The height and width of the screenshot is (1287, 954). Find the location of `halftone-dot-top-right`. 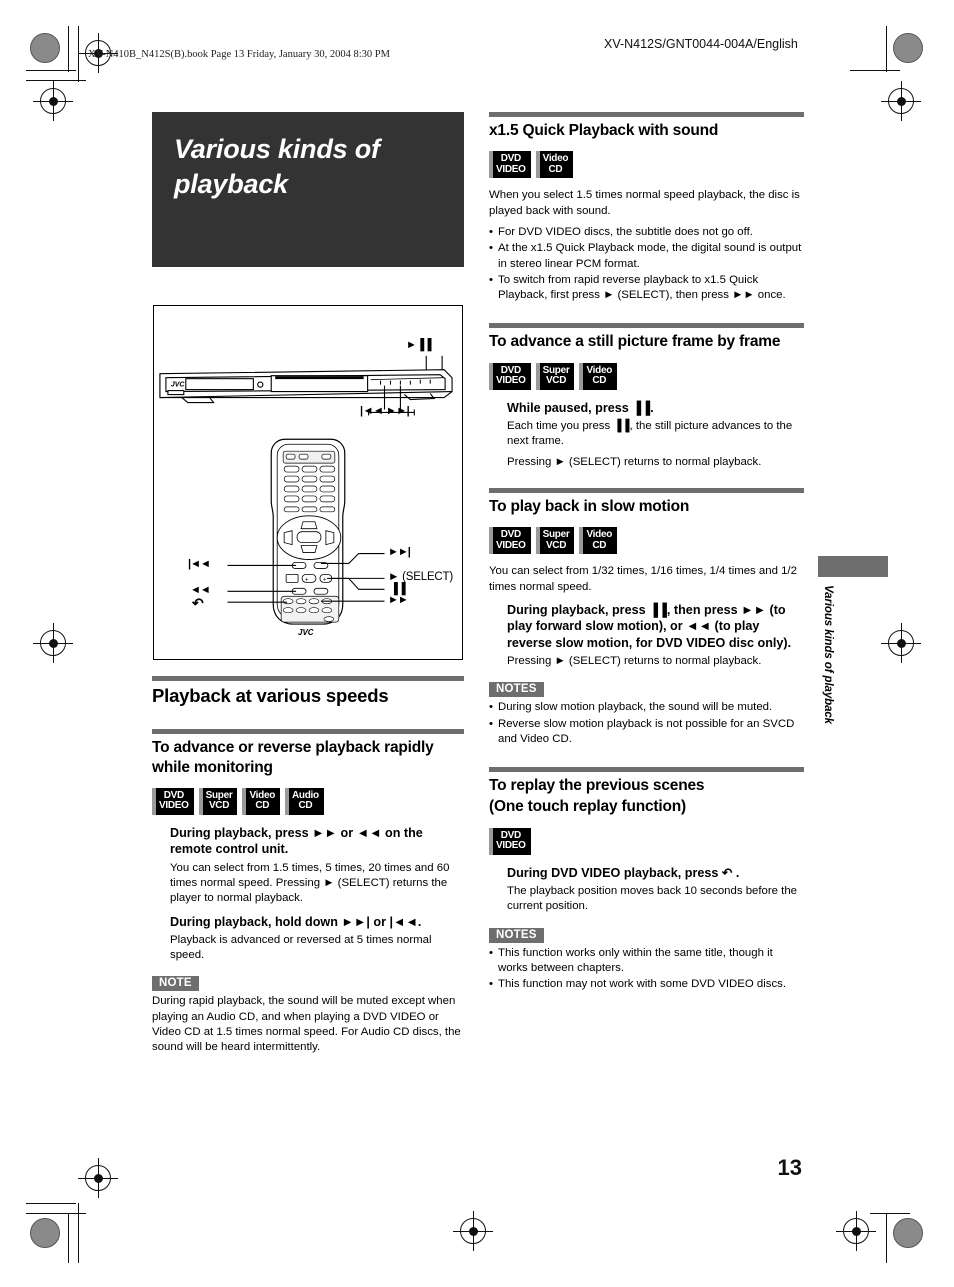

halftone-dot-top-right is located at coordinates (908, 48).